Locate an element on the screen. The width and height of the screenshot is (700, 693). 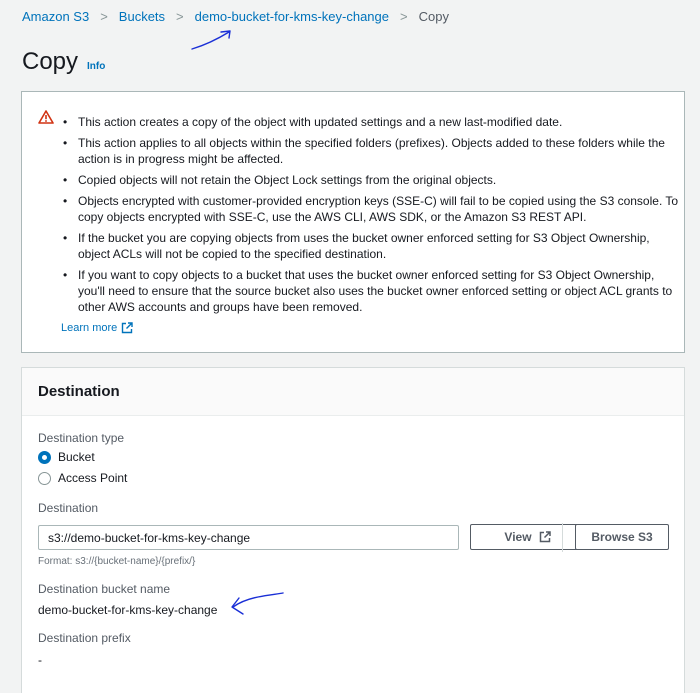
radio-bucket-label: Bucket is located at coordinates (76, 457).